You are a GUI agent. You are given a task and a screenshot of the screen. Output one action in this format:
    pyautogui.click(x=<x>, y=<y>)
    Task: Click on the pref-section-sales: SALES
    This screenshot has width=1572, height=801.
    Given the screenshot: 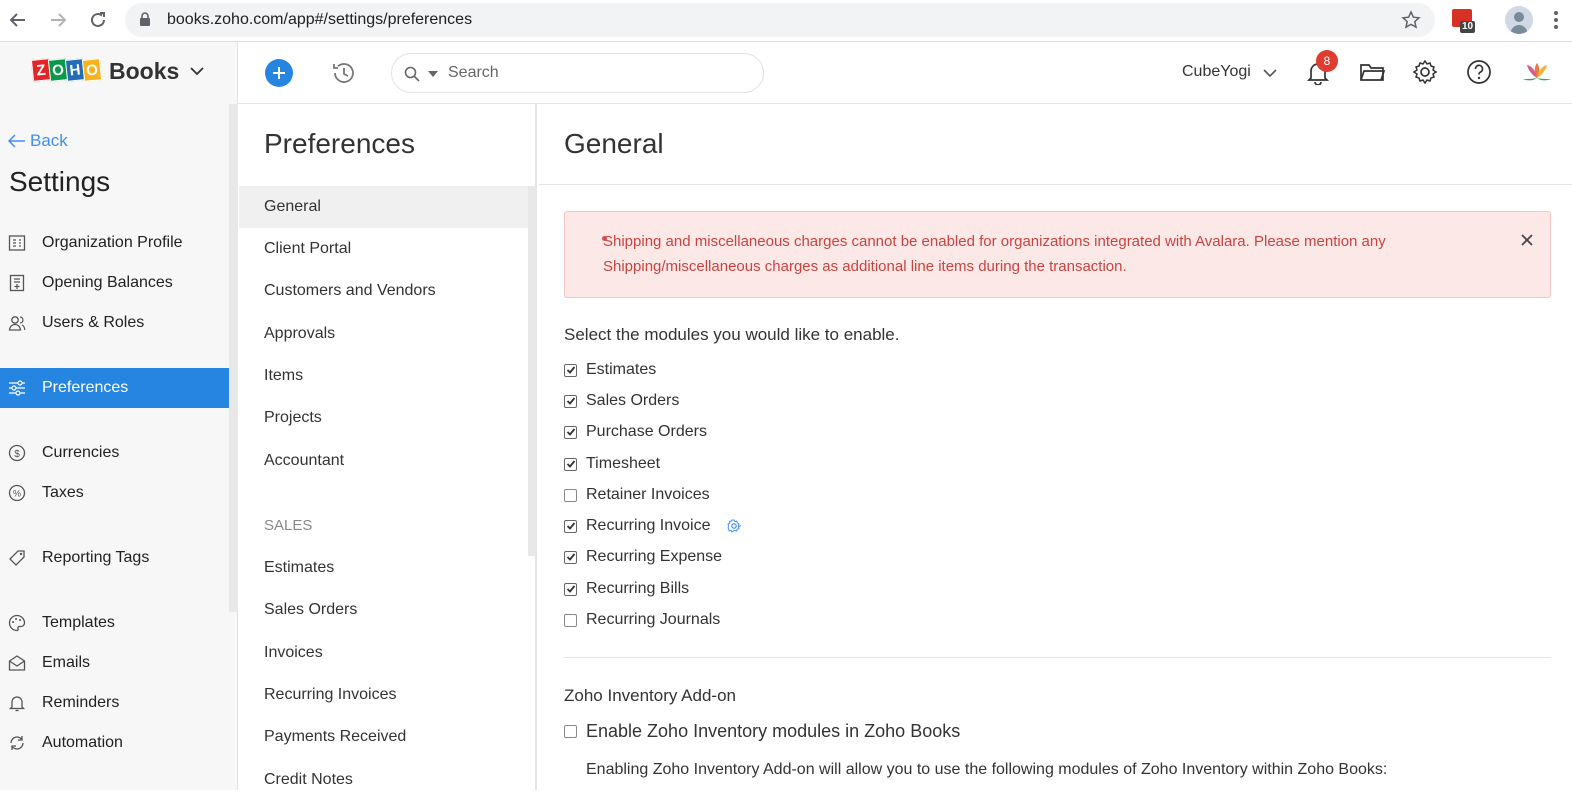 What is the action you would take?
    pyautogui.click(x=288, y=525)
    